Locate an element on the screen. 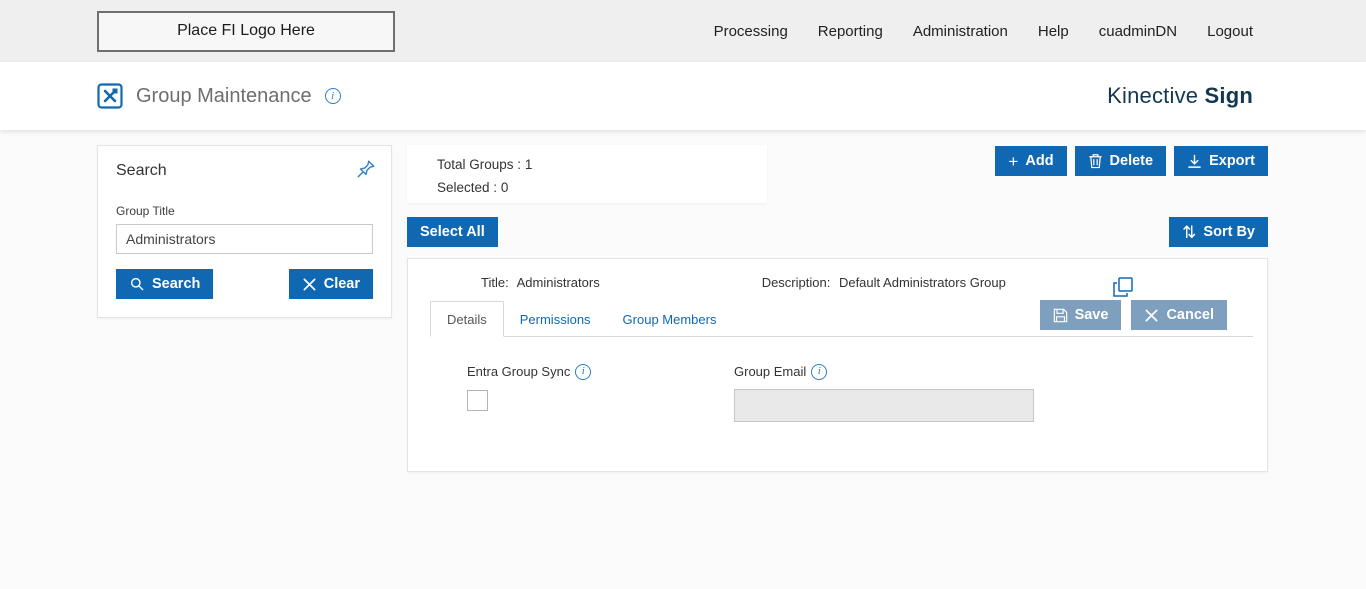  nav-administration: Administration is located at coordinates (960, 31).